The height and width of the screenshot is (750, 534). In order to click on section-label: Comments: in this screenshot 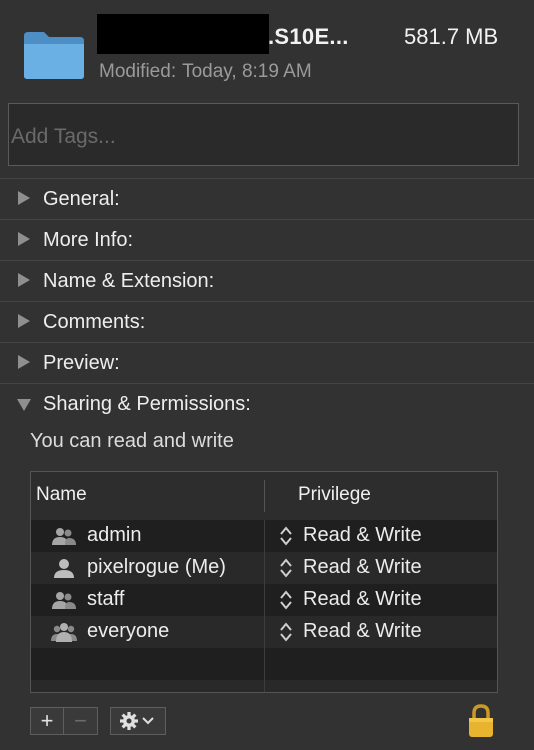, I will do `click(94, 322)`.